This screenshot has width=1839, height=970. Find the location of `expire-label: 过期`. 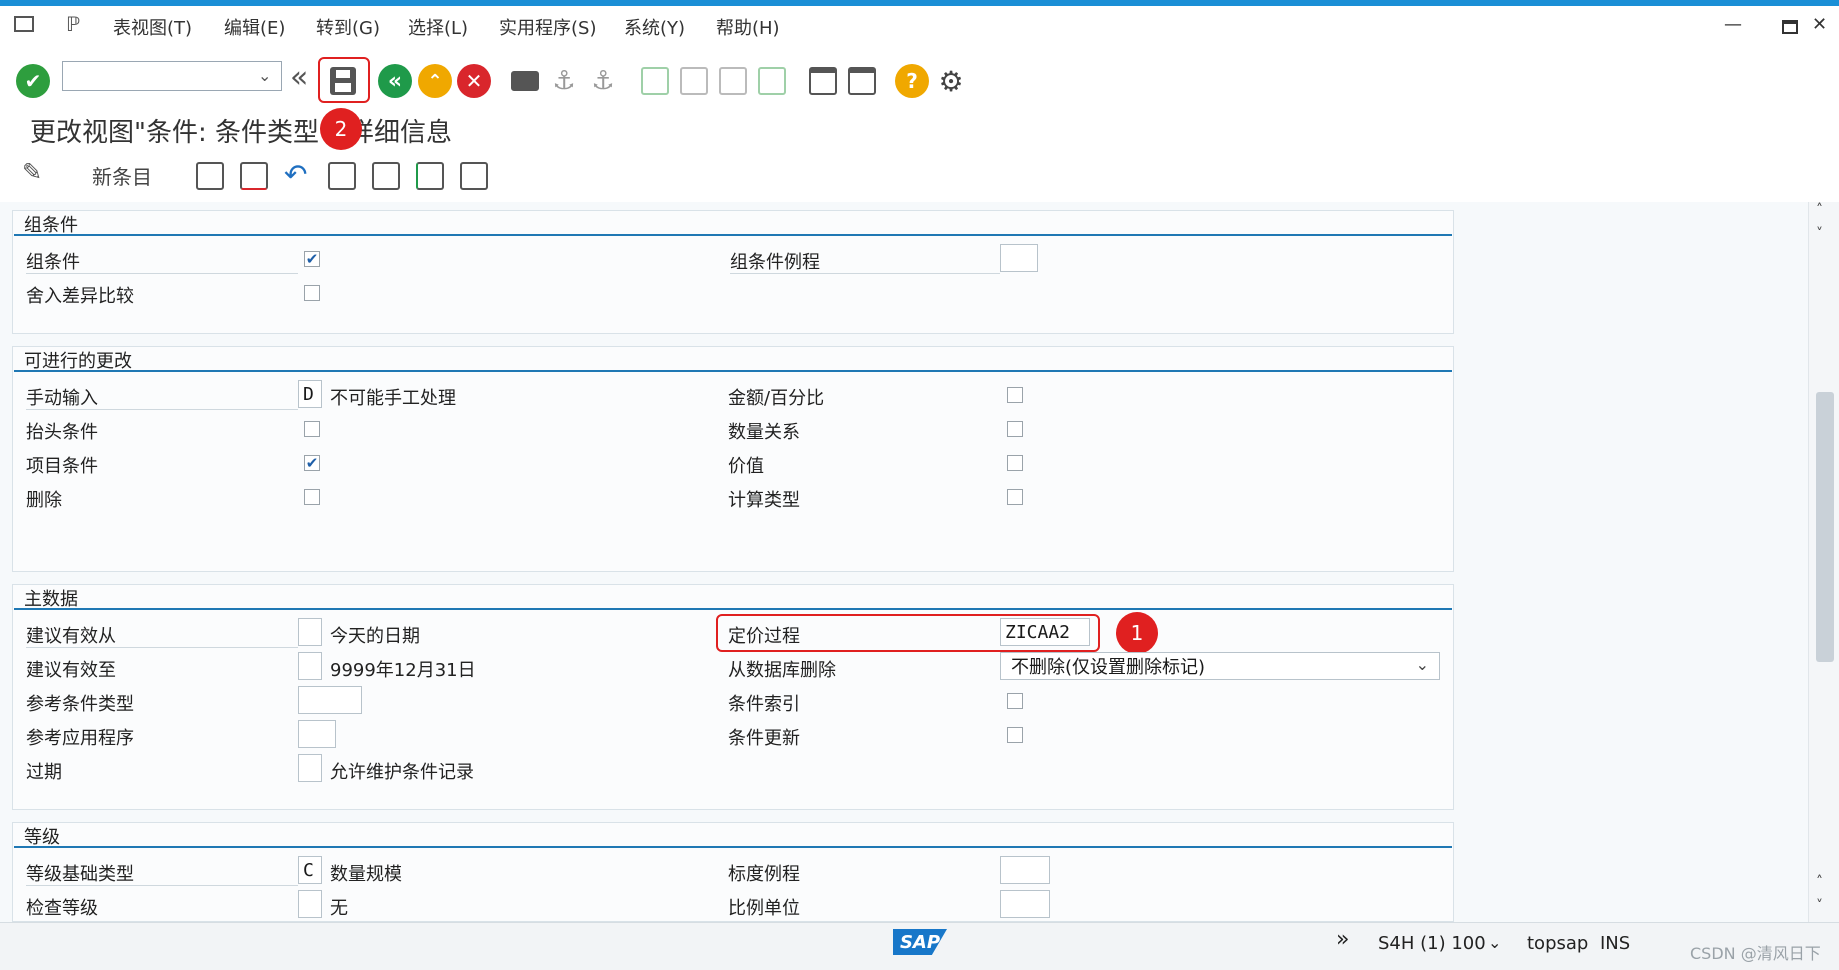

expire-label: 过期 is located at coordinates (44, 772).